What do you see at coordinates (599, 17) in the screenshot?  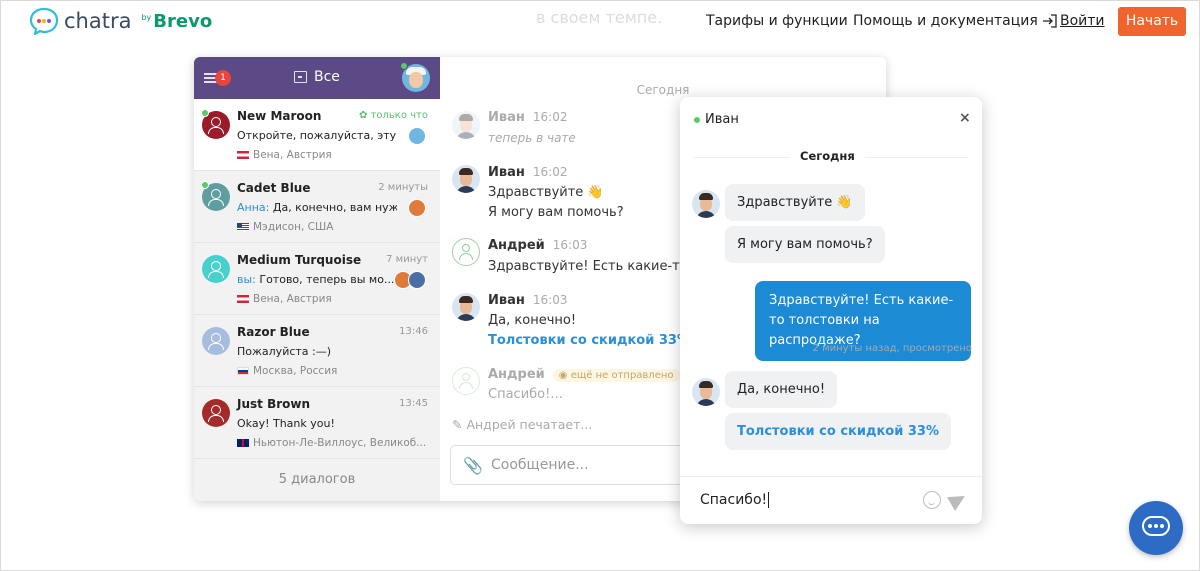 I see `hero-heading-fragment: в своем темпе.` at bounding box center [599, 17].